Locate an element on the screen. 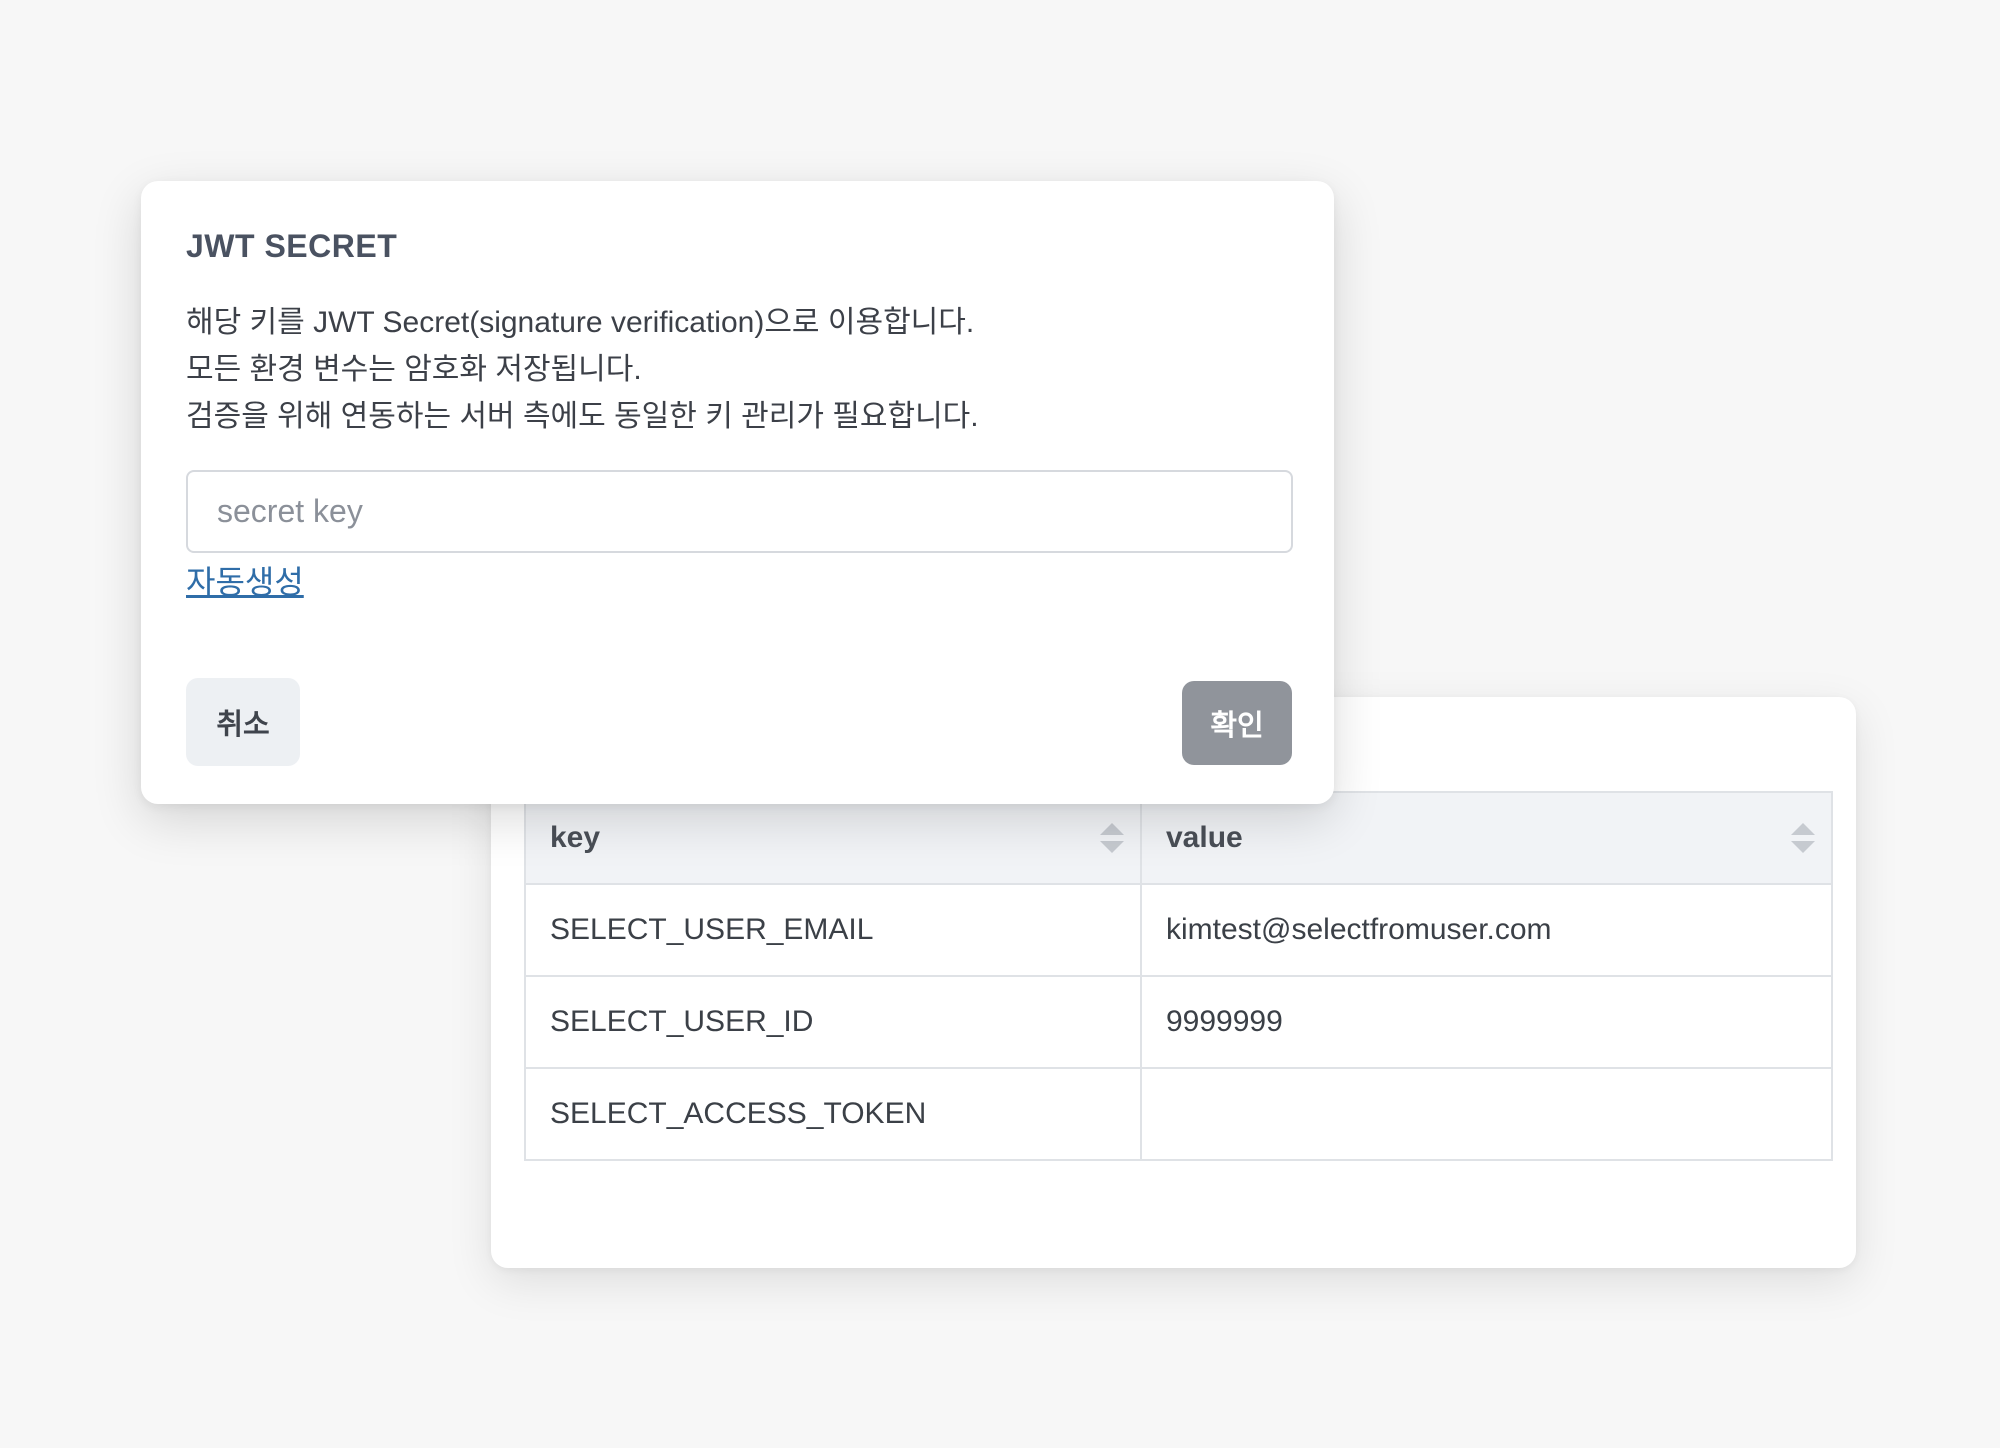 The image size is (2000, 1448). table-row: SELECT_ACCESS_TOKEN is located at coordinates (1178, 1114).